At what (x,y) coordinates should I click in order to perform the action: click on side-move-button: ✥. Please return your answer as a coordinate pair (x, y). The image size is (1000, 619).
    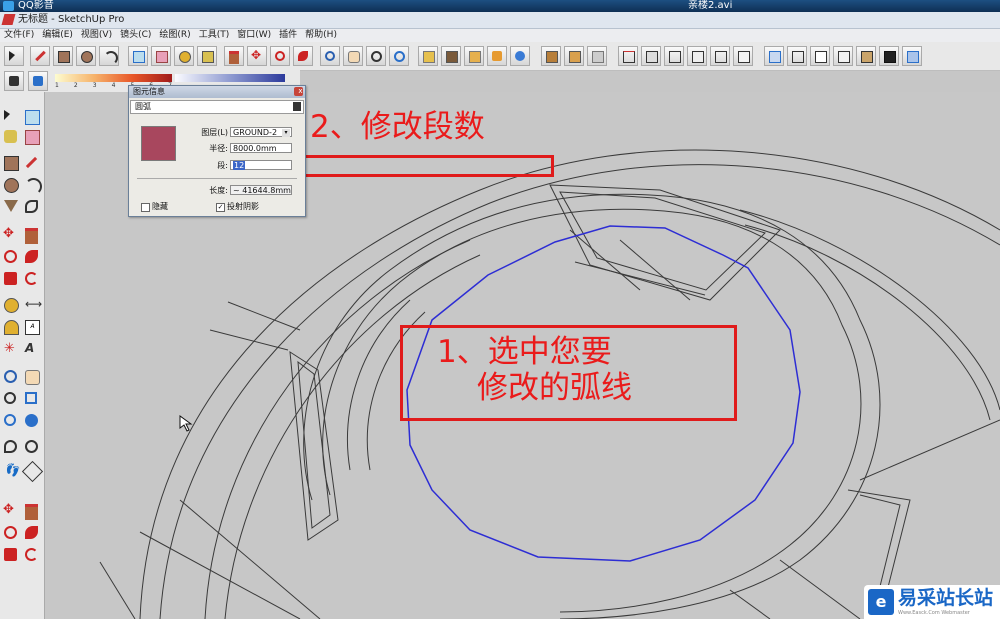
    Looking at the image, I should click on (11, 235).